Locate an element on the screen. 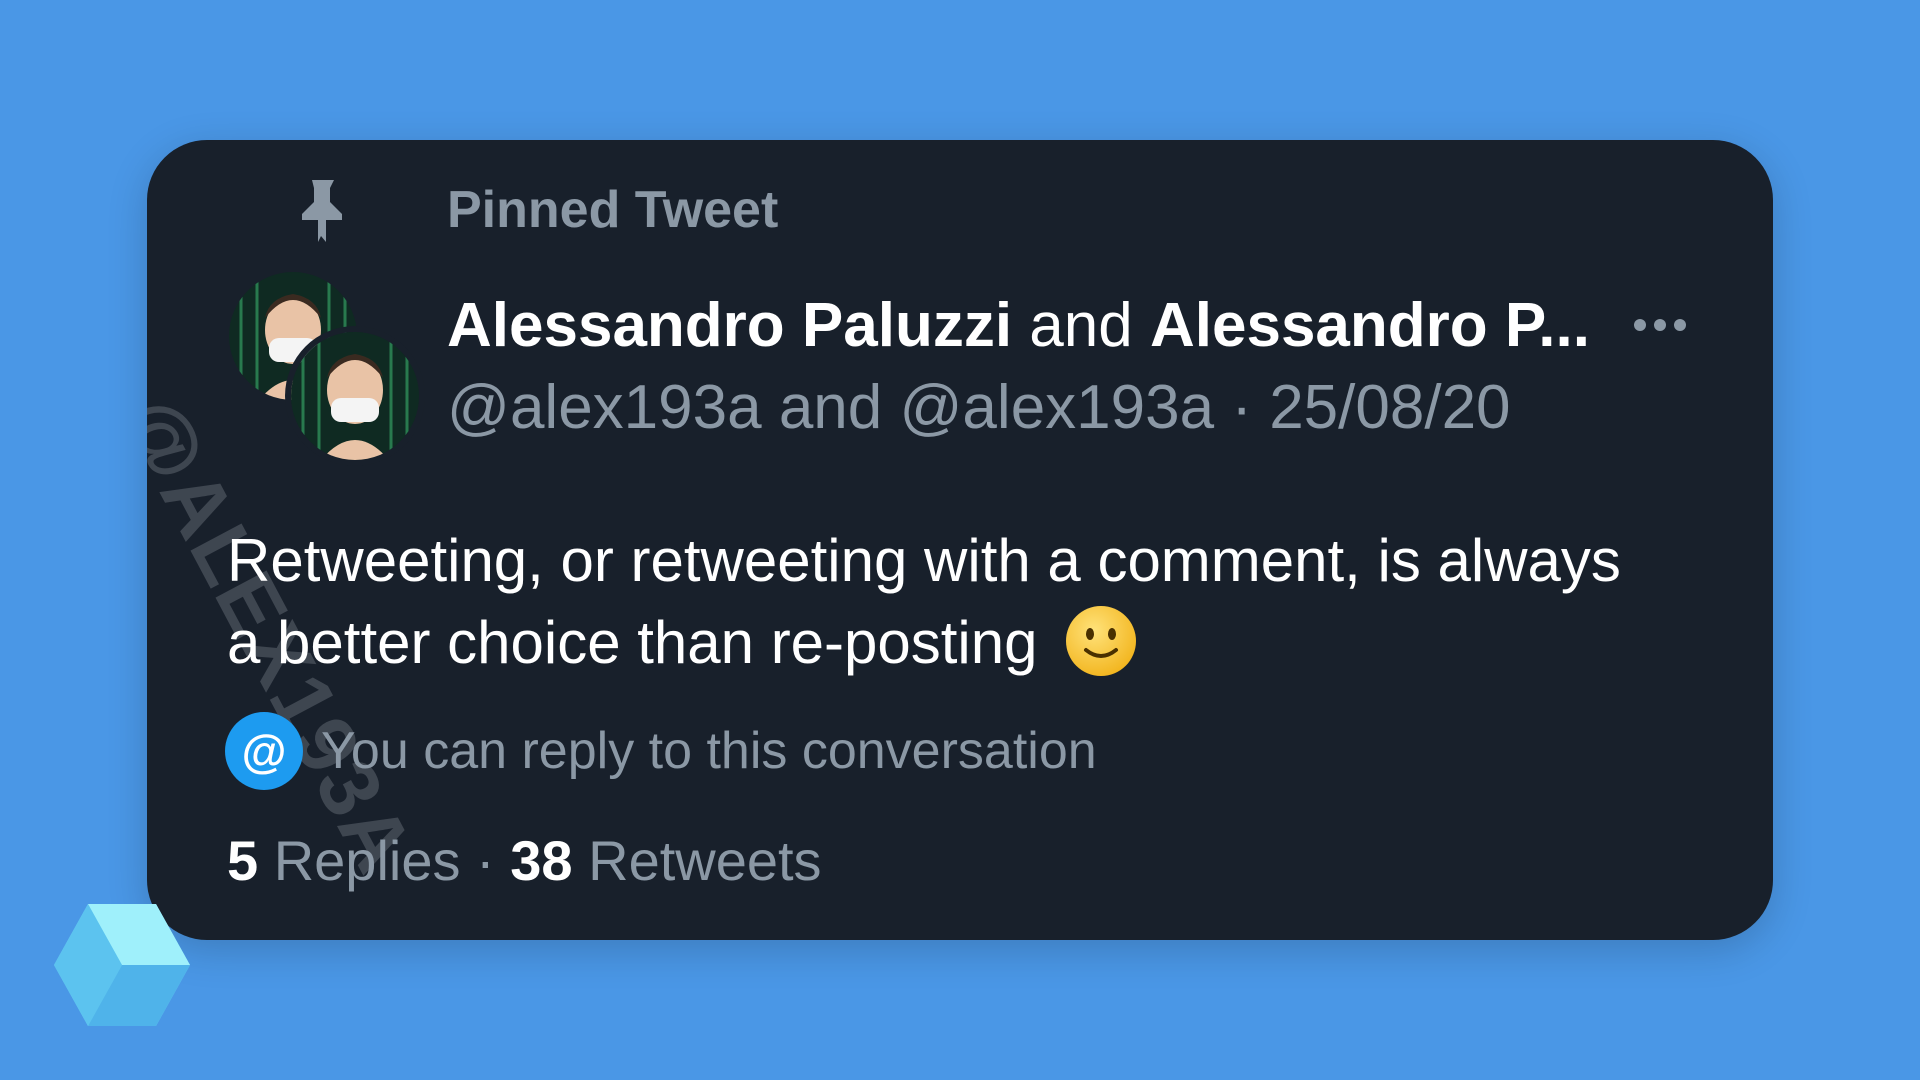  replies-label: Replies is located at coordinates (367, 860).